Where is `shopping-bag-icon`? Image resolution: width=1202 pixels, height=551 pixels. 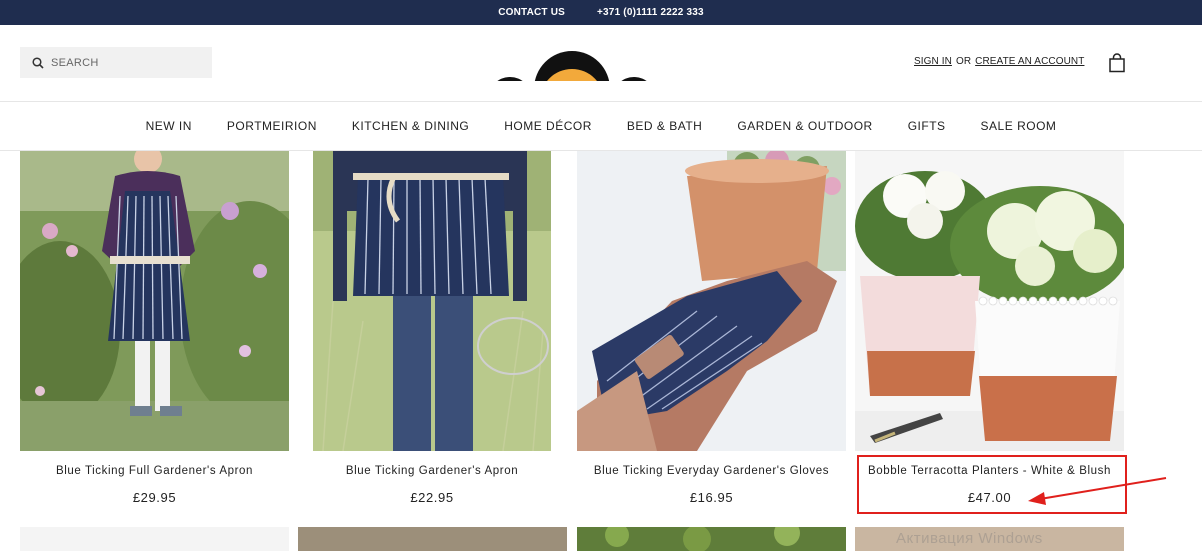 shopping-bag-icon is located at coordinates (1117, 63).